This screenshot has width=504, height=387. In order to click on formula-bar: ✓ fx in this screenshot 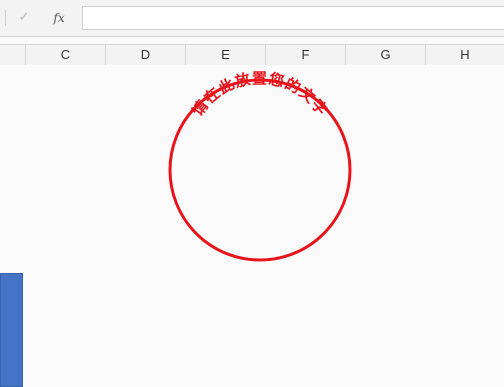, I will do `click(252, 18)`.